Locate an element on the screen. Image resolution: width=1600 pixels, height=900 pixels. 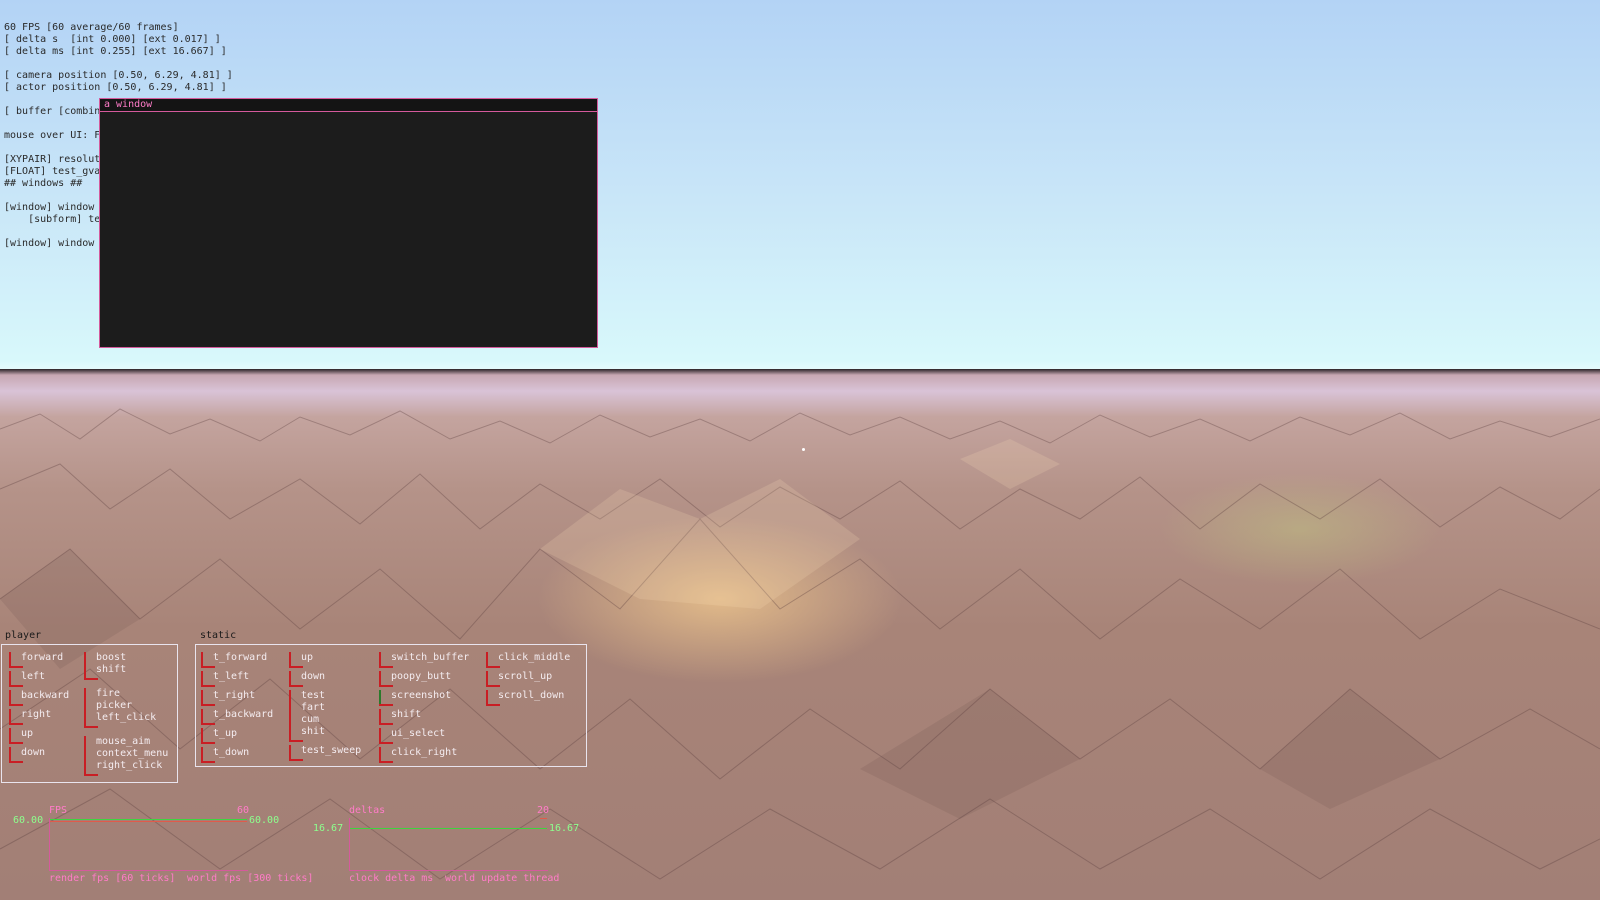
deltas-left-value: 16.67 is located at coordinates (328, 828).